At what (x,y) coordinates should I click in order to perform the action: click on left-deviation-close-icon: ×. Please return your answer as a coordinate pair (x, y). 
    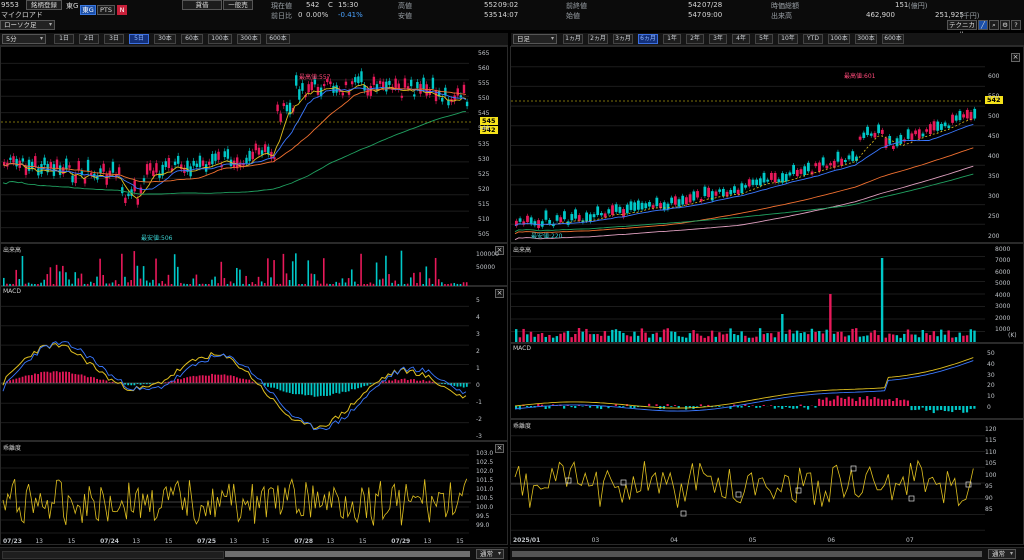
    Looking at the image, I should click on (499, 448).